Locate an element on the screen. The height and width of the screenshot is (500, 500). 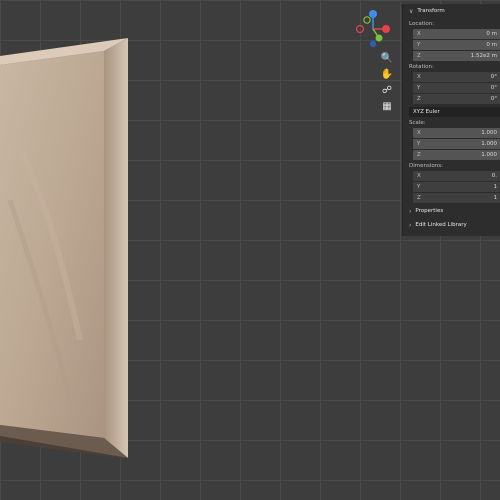
gizmo-neg-y-handle is located at coordinates (367, 20).